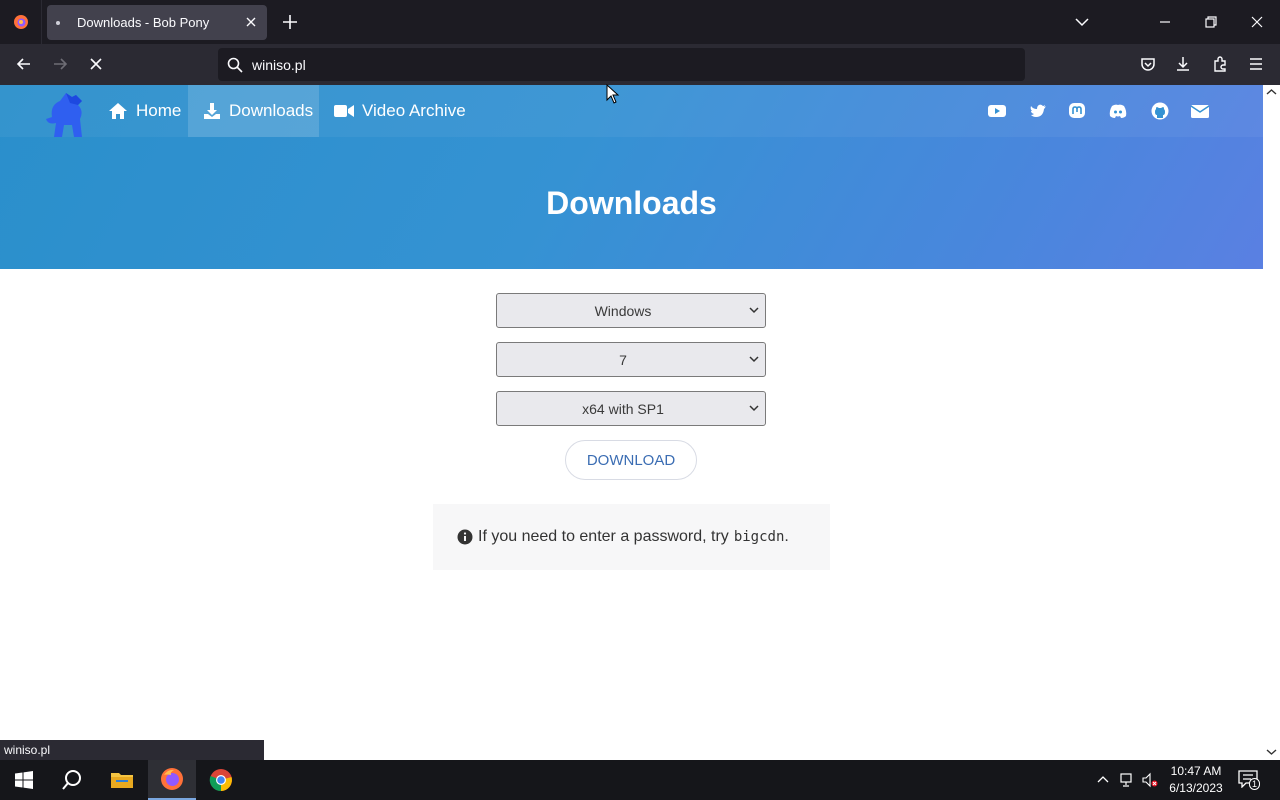  Describe the element at coordinates (759, 537) in the screenshot. I see `password-code: bigcdn` at that location.